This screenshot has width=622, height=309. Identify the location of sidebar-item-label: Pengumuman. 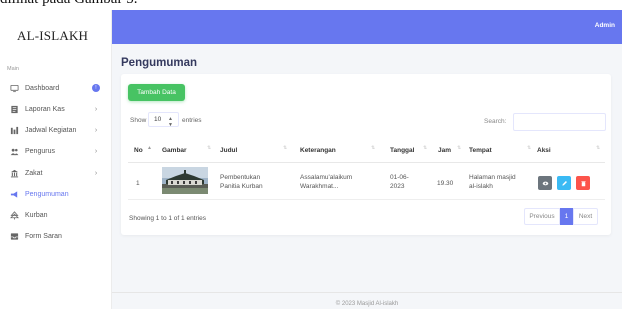
(47, 194).